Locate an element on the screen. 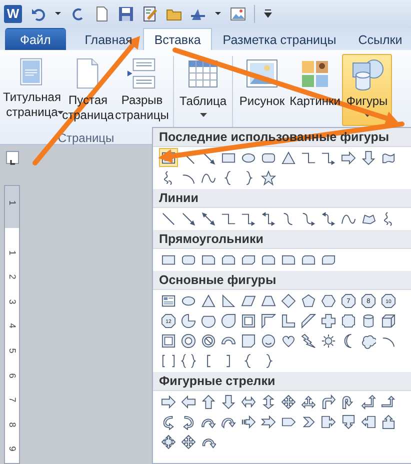 This screenshot has height=464, width=411. ruler-number: 9 is located at coordinates (12, 449).